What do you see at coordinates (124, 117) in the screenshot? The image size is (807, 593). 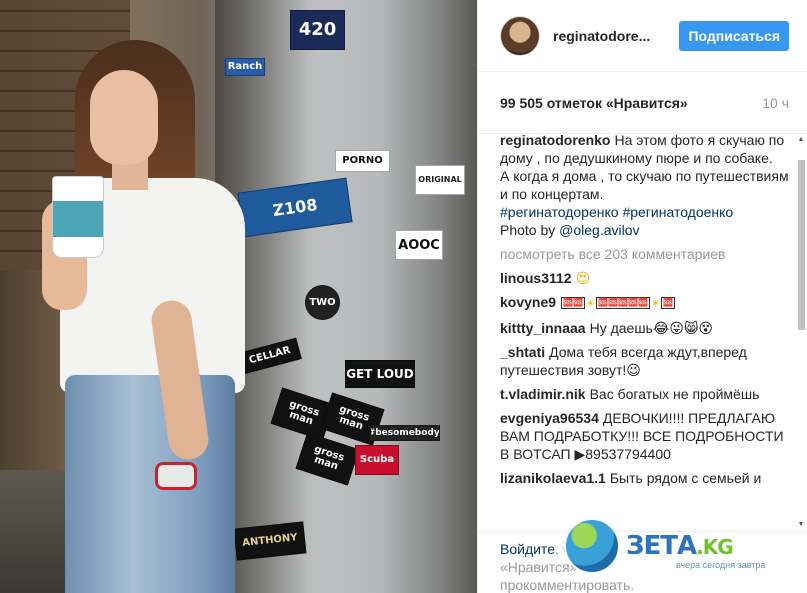 I see `person-face` at bounding box center [124, 117].